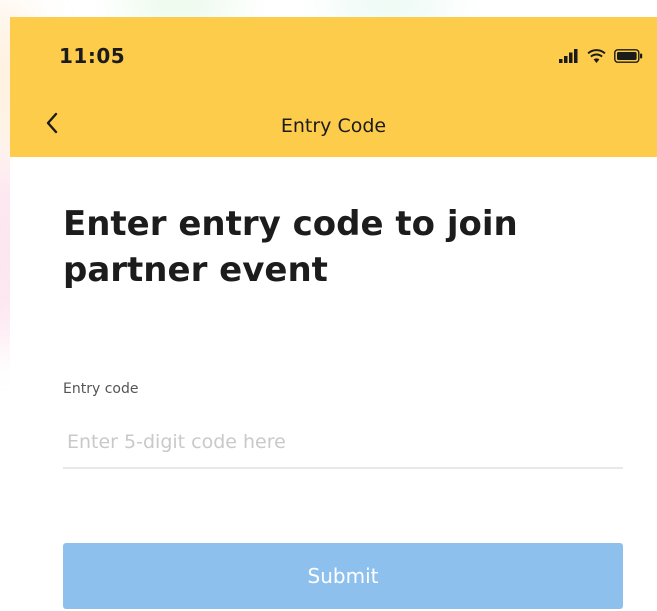 The height and width of the screenshot is (611, 657). Describe the element at coordinates (343, 576) in the screenshot. I see `submit-button: Submit` at that location.